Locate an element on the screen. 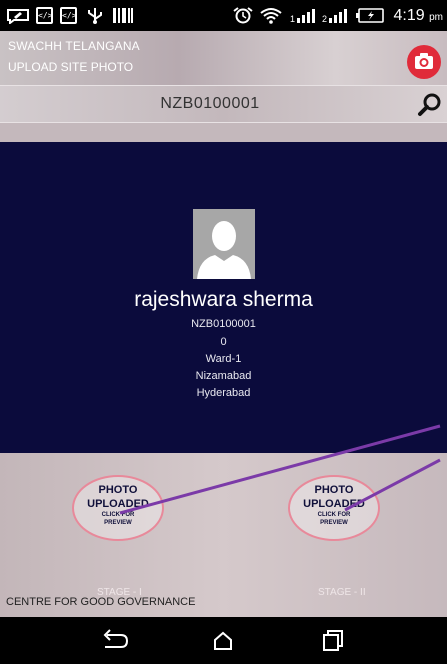 The image size is (447, 664). home-icon is located at coordinates (223, 641).